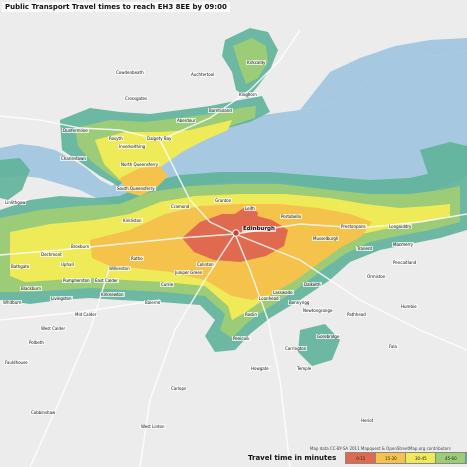 This screenshot has height=467, width=467. Describe the element at coordinates (180, 206) in the screenshot. I see `place-cramond: Cramond` at that location.